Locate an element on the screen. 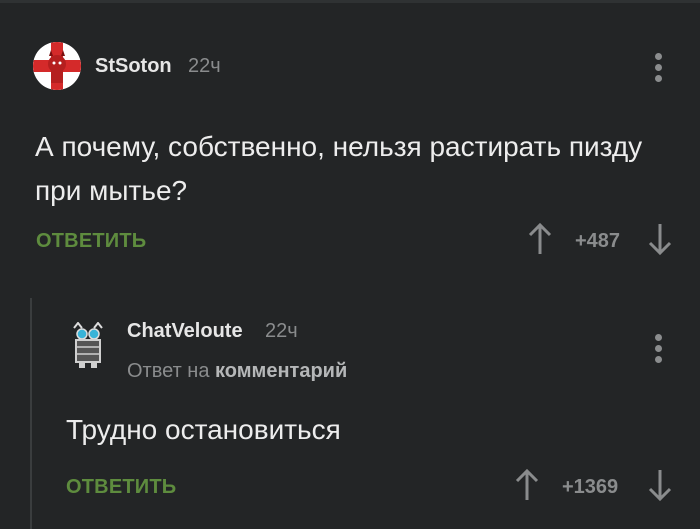 The width and height of the screenshot is (700, 529). reply-to-line: Ответ на комментарий is located at coordinates (237, 371).